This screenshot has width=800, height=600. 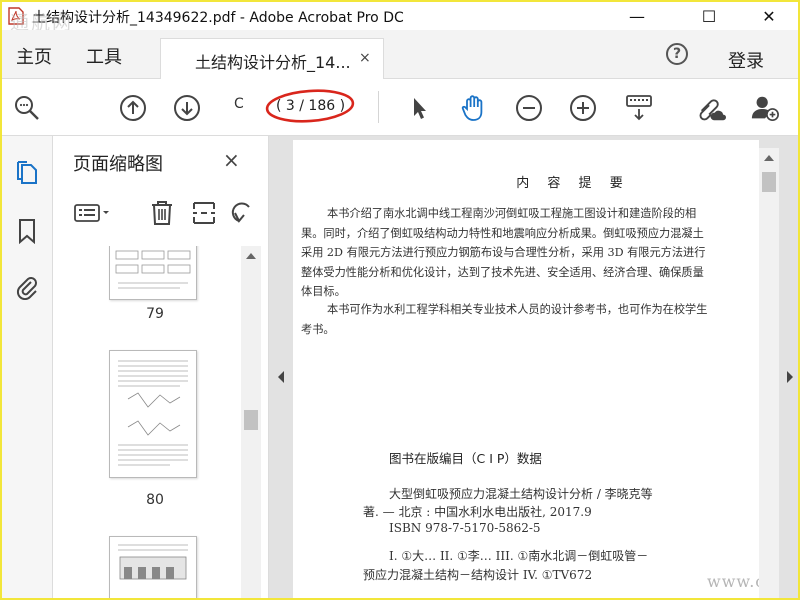 What do you see at coordinates (677, 54) in the screenshot?
I see `help-button: ?` at bounding box center [677, 54].